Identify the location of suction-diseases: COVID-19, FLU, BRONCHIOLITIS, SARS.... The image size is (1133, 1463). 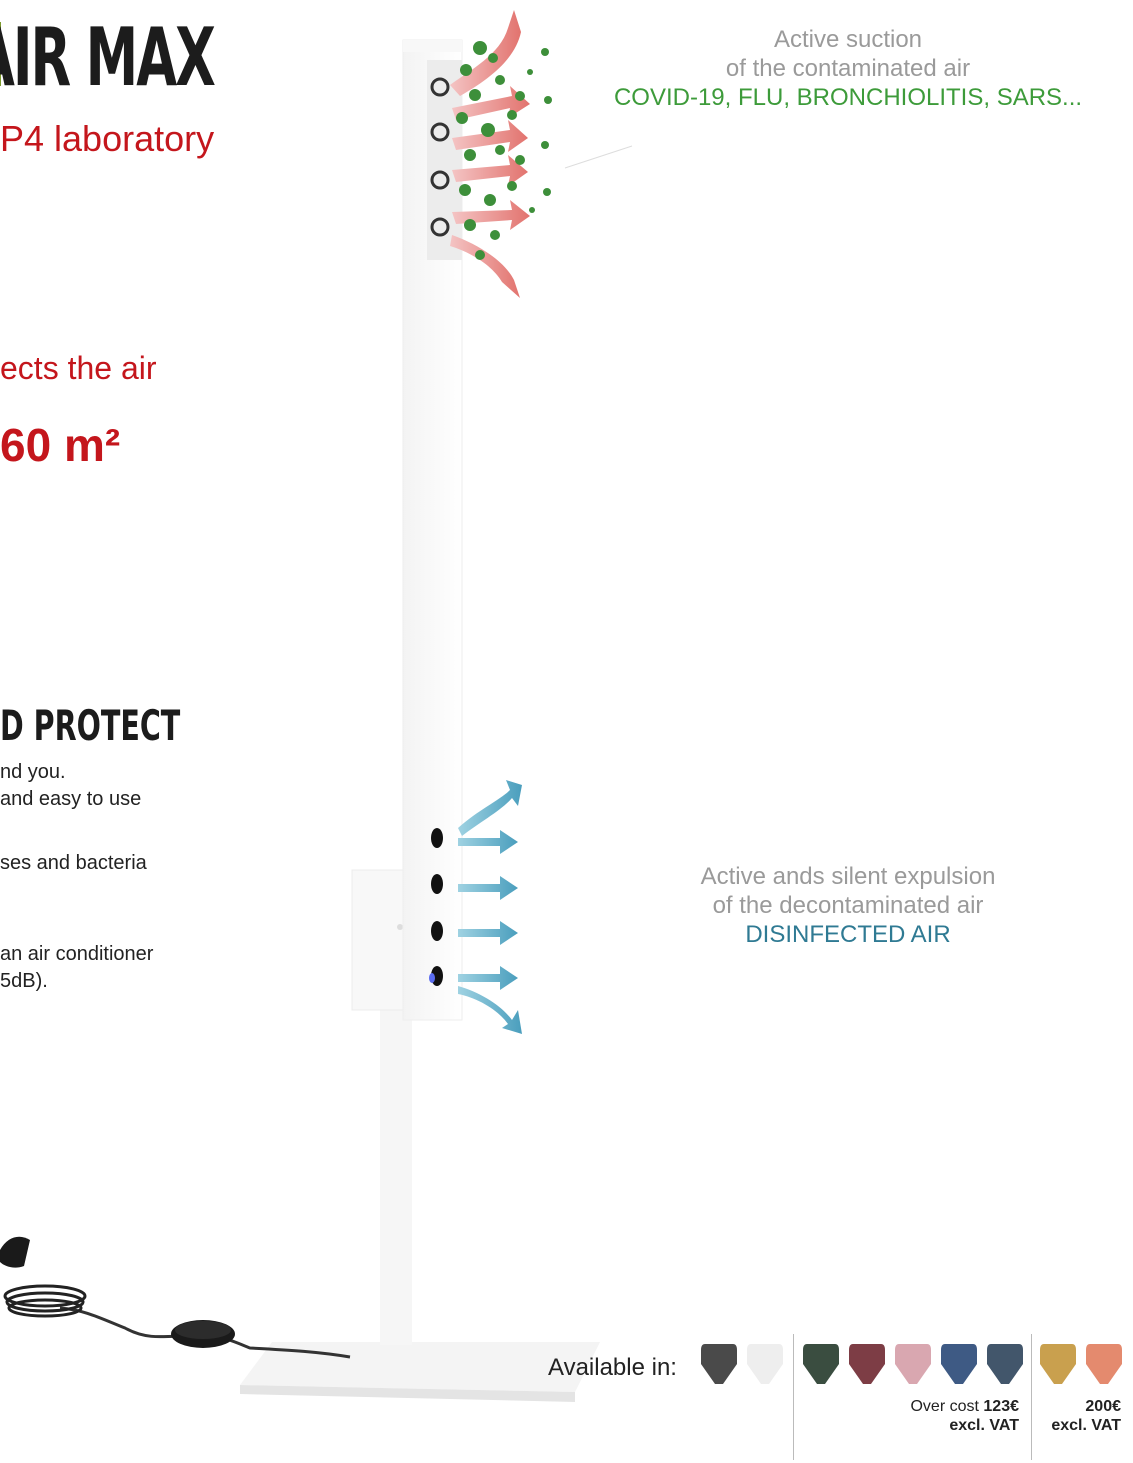
(848, 97).